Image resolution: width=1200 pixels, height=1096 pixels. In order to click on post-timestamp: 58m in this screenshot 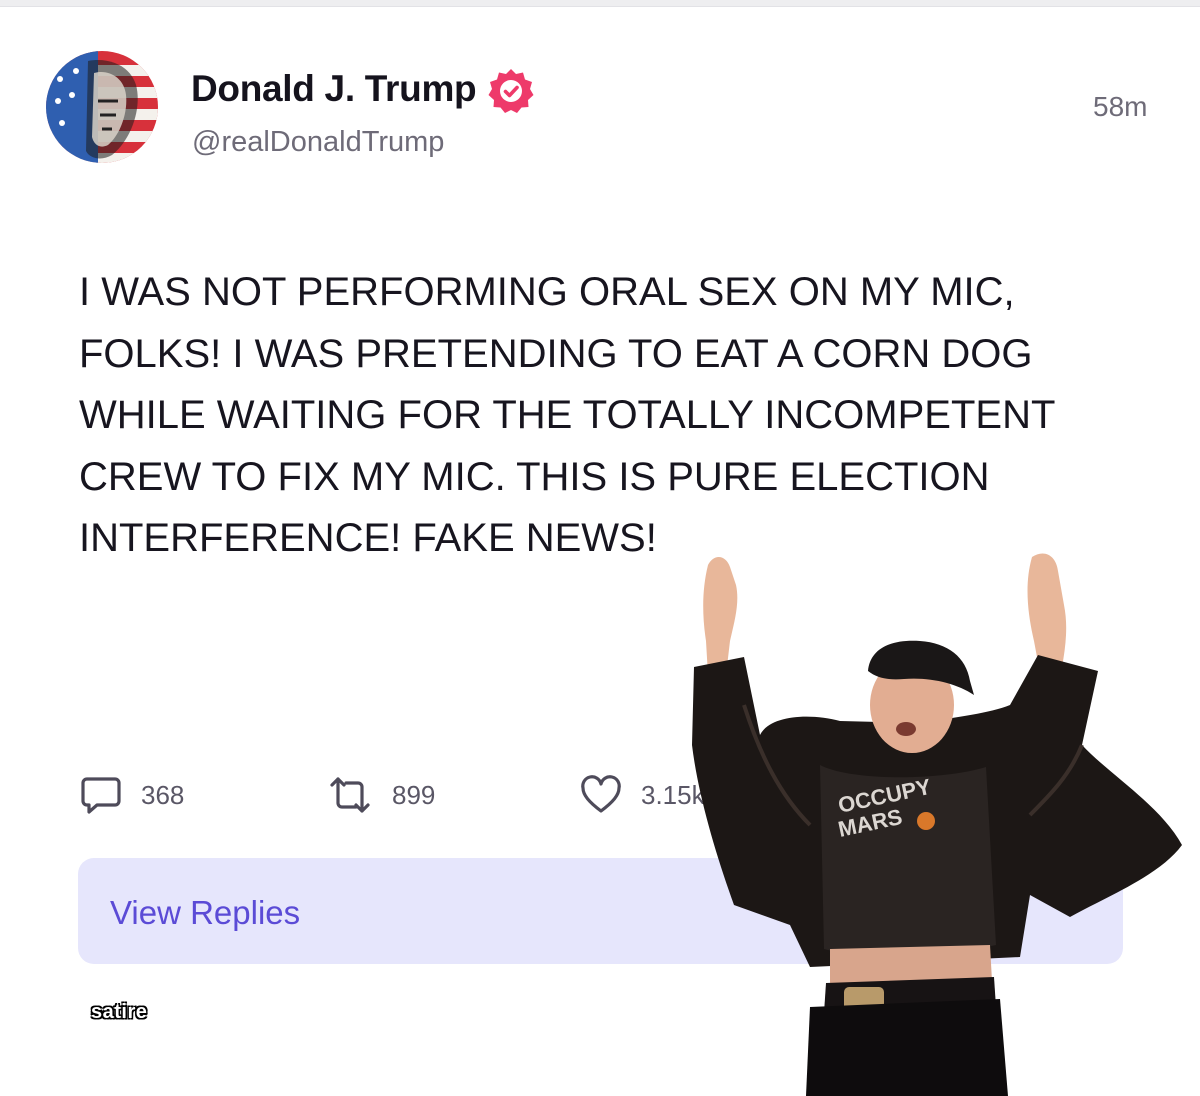, I will do `click(1120, 107)`.